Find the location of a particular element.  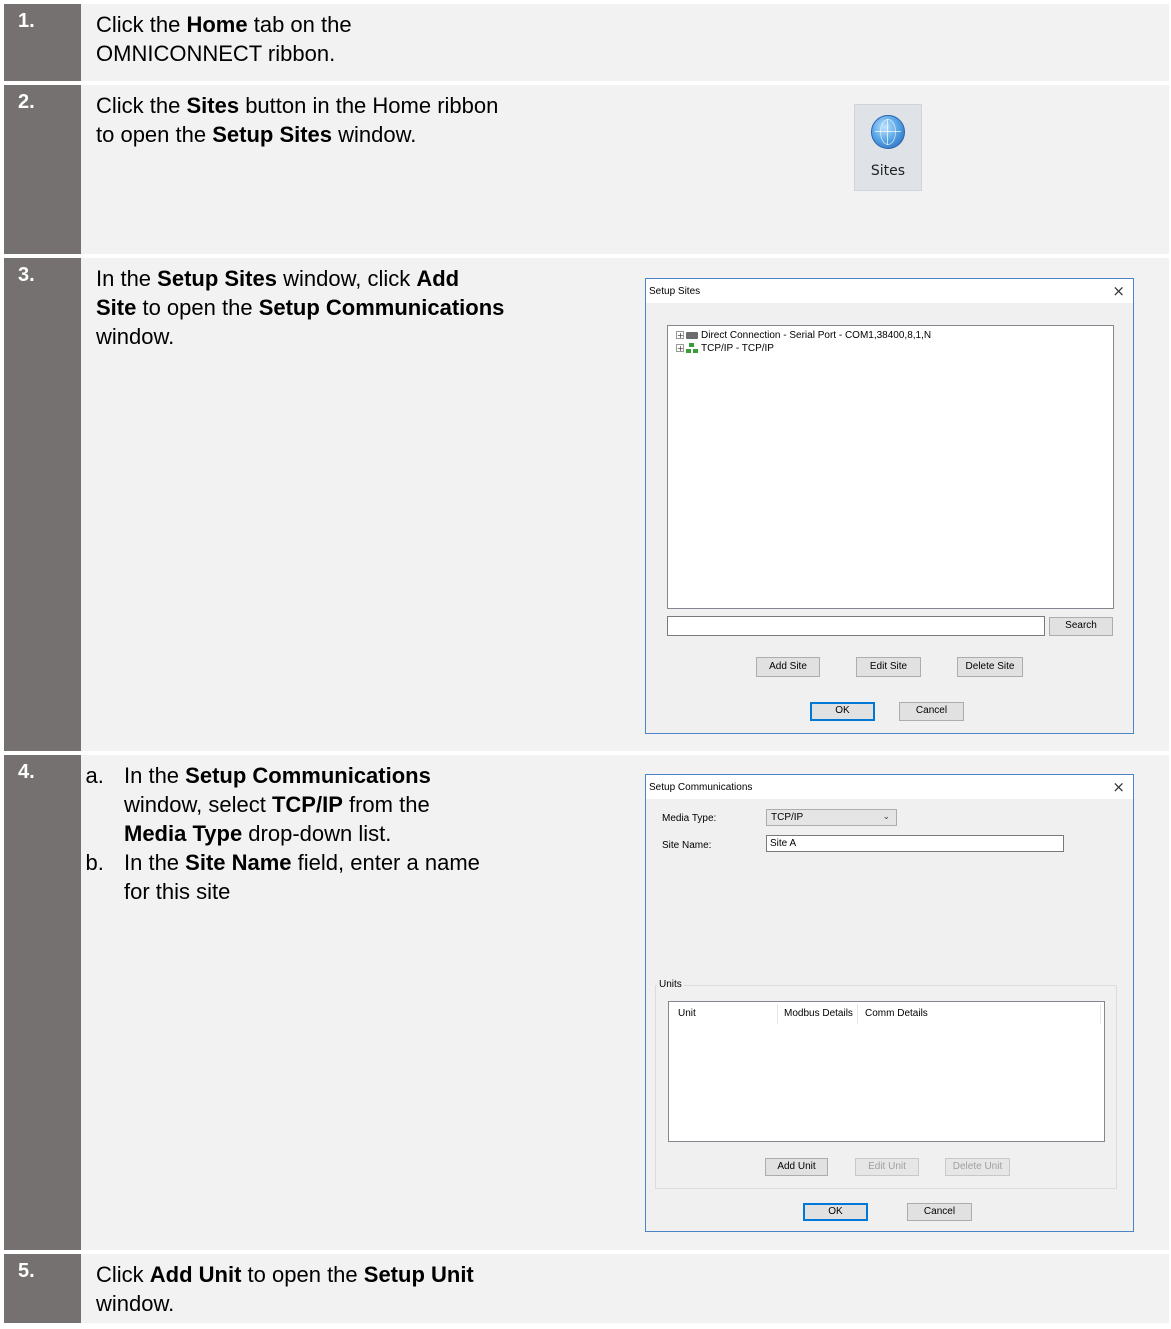

globe-icon is located at coordinates (888, 132).